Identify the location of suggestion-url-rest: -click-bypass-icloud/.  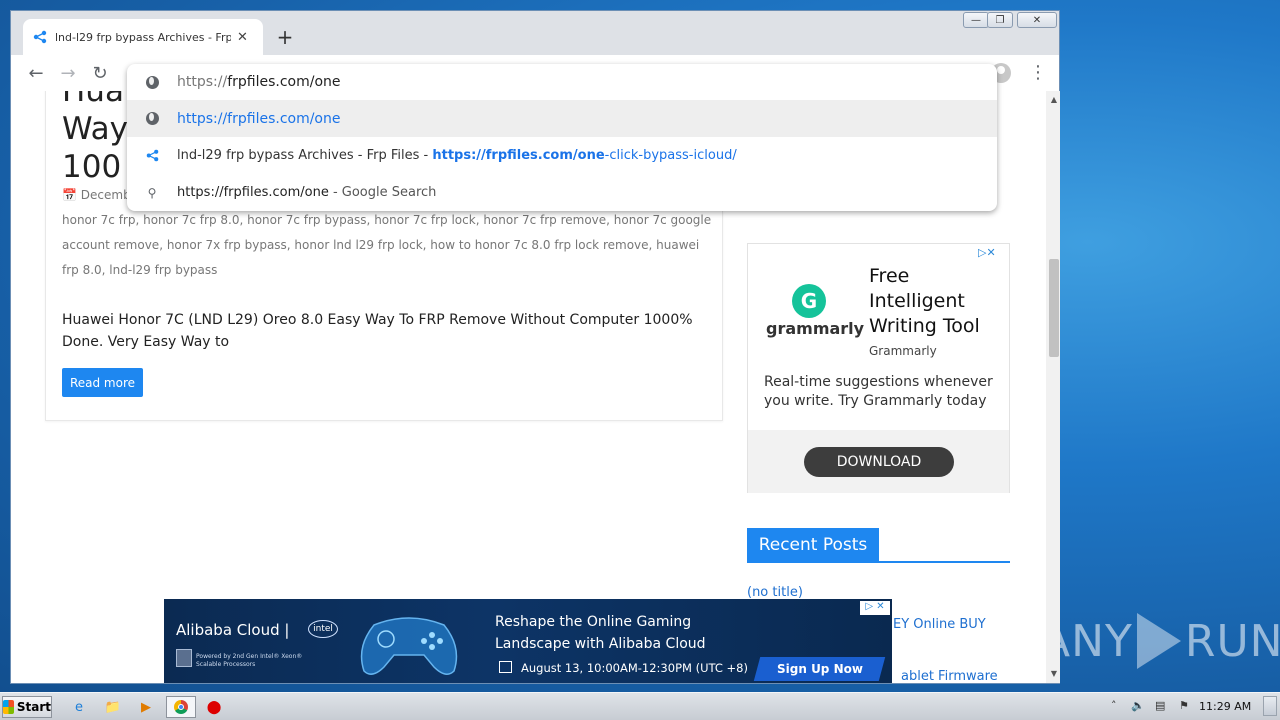
(670, 155).